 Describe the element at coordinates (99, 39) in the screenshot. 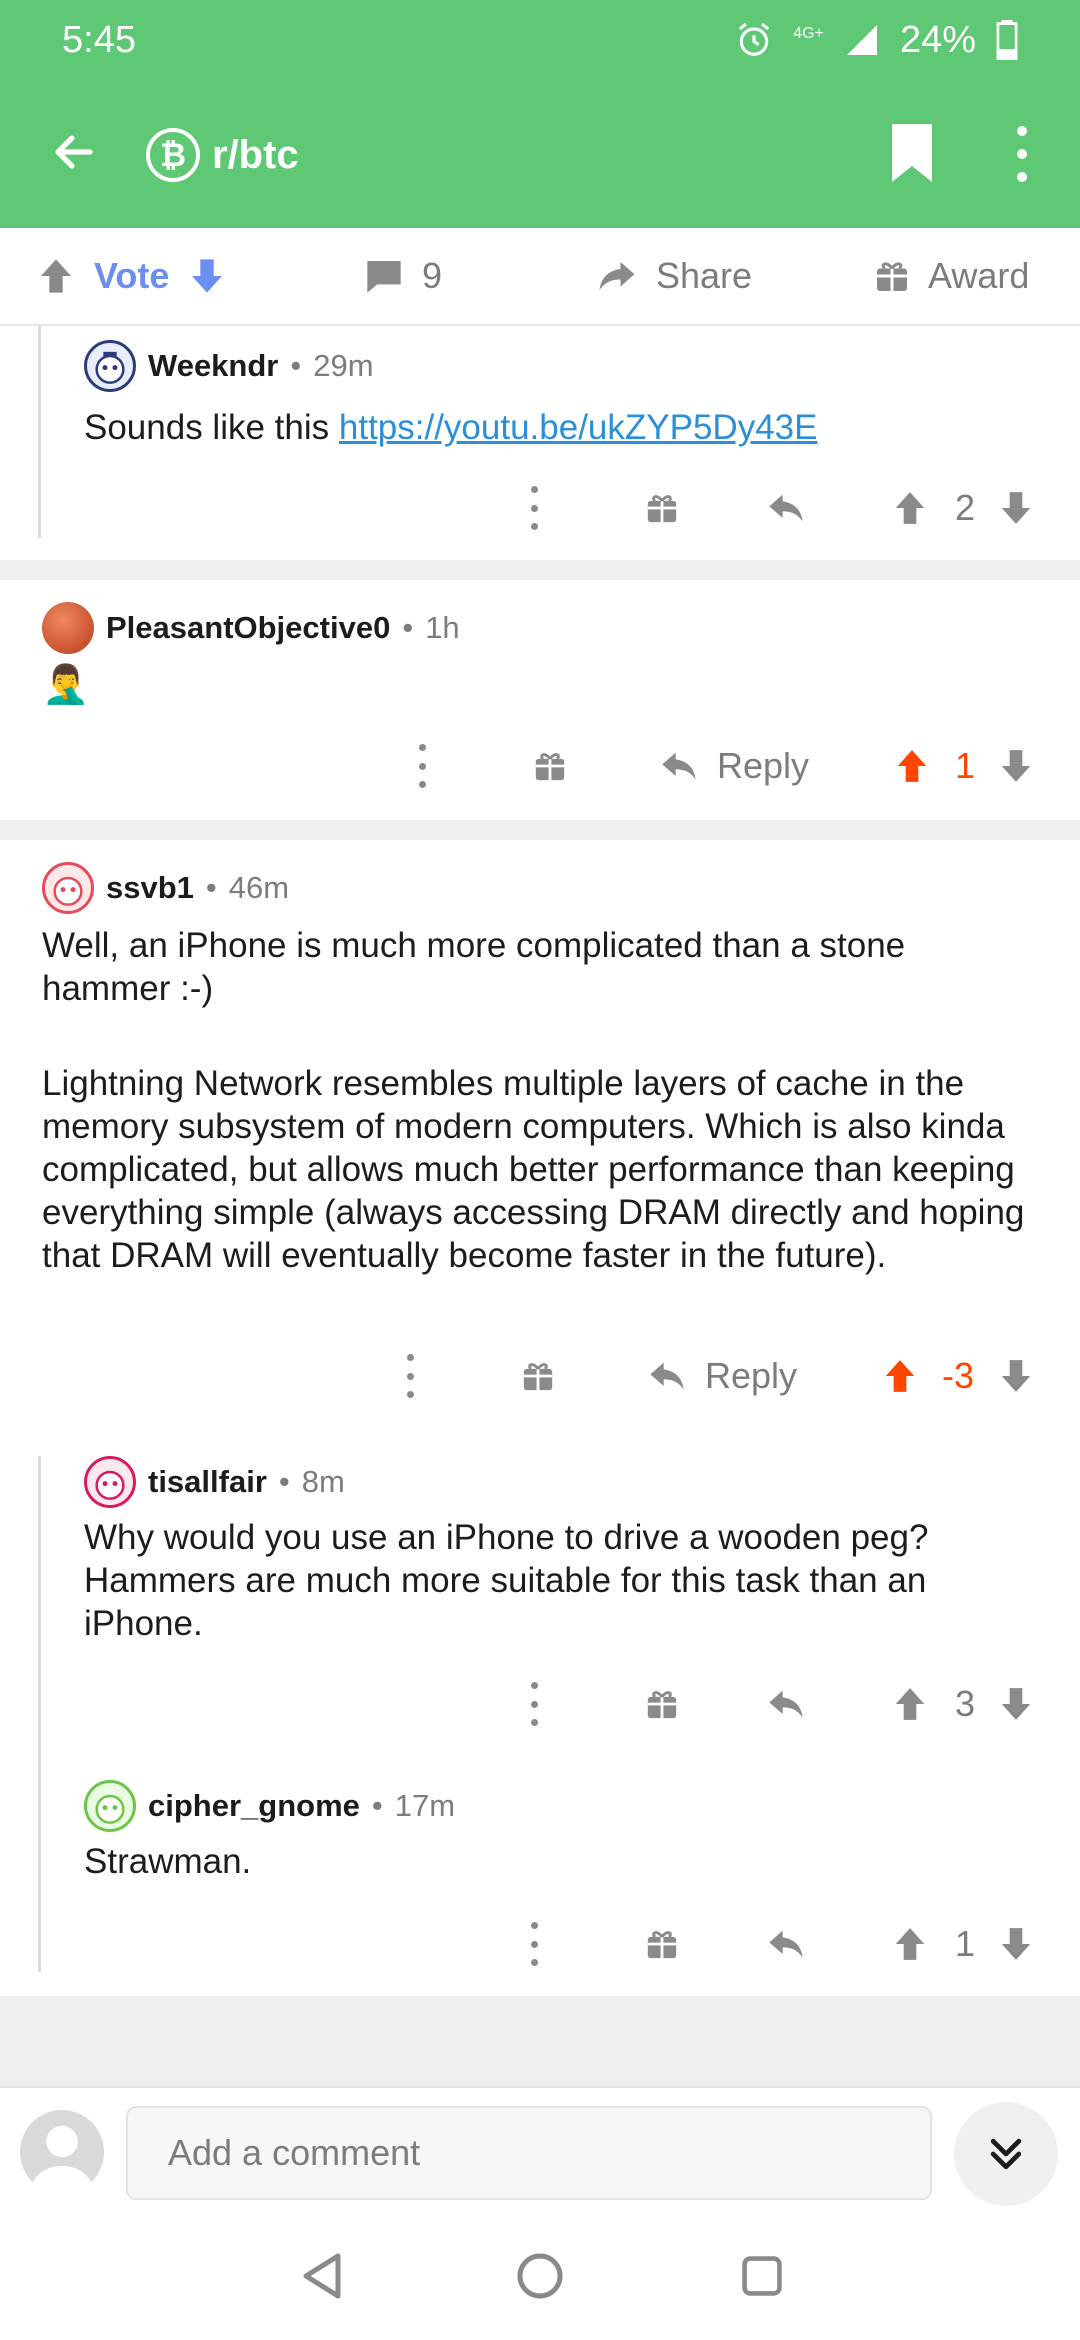

I see `status-time: 5:45` at that location.